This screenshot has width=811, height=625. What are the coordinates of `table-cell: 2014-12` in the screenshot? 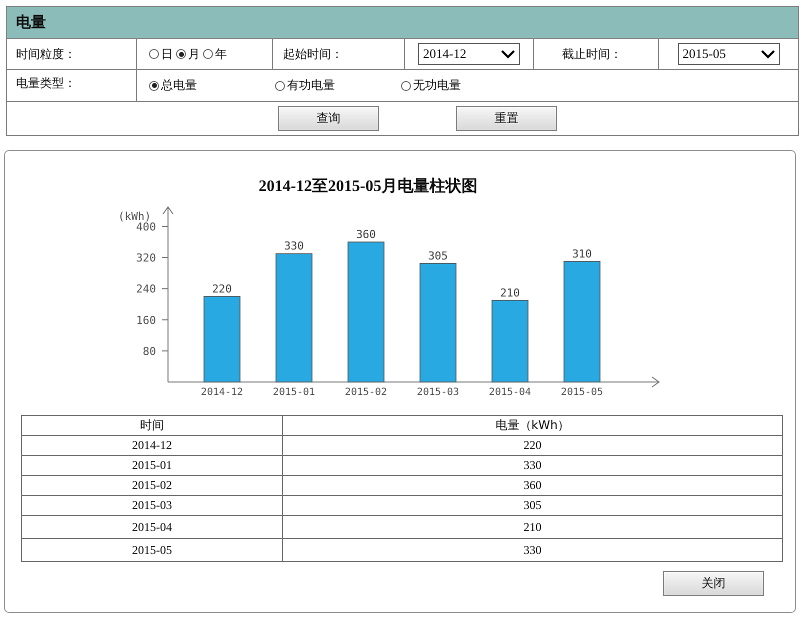 It's located at (152, 446).